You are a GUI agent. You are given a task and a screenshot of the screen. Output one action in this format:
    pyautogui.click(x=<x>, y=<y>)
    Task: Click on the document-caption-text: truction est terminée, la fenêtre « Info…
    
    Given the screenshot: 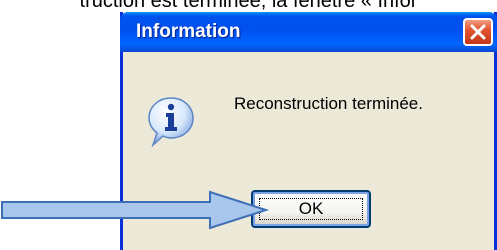 What is the action you would take?
    pyautogui.click(x=248, y=6)
    